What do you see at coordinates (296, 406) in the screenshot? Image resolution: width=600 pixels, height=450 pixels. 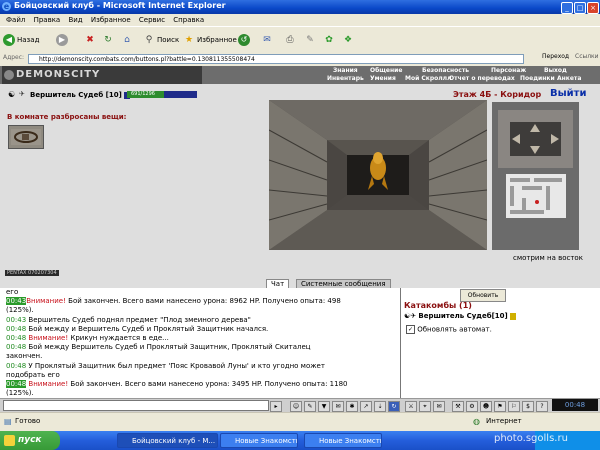 I see `smiley-icon: ☺` at bounding box center [296, 406].